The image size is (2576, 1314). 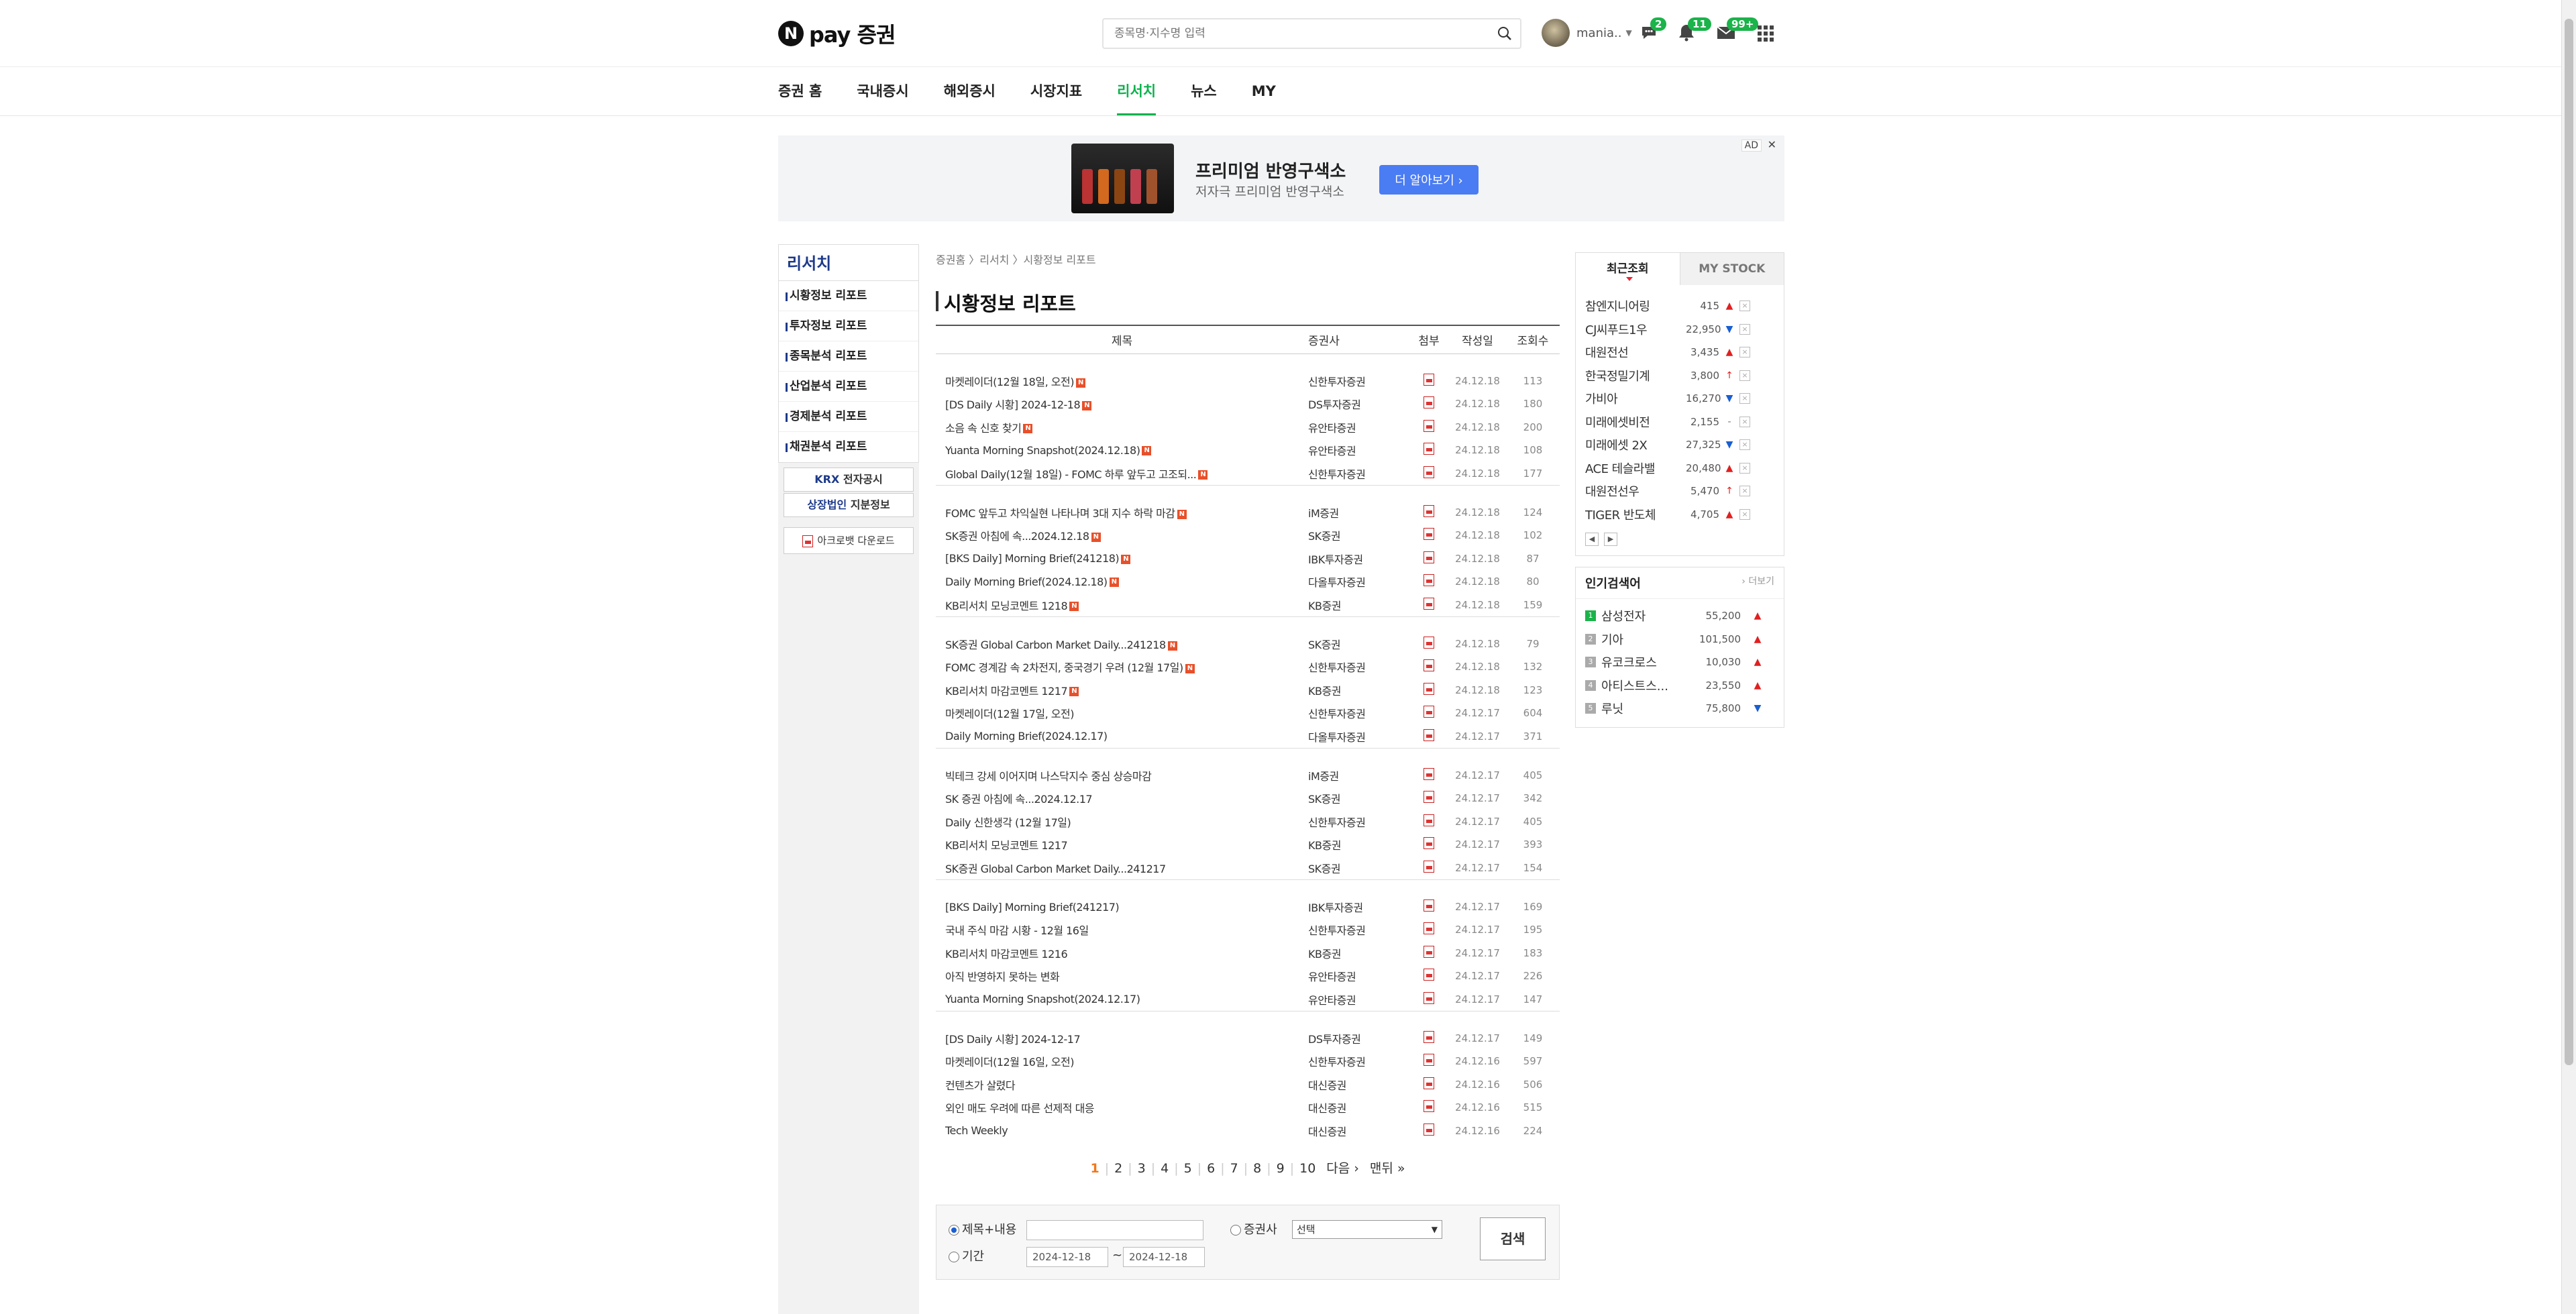 I want to click on report-title: Daily Morning Brief(2024.12.18), so click(x=1026, y=582).